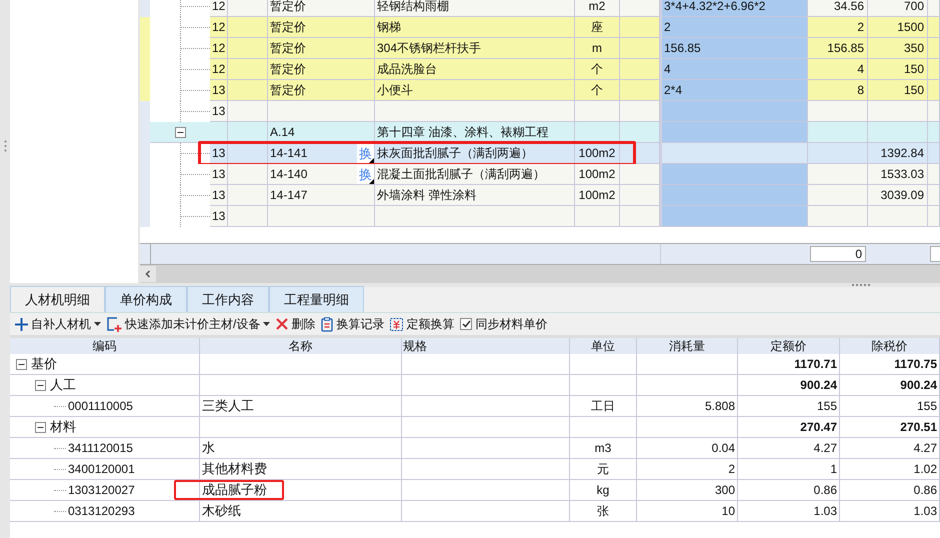 Image resolution: width=940 pixels, height=538 pixels. What do you see at coordinates (735, 27) in the screenshot?
I see `quantity-expression: 2` at bounding box center [735, 27].